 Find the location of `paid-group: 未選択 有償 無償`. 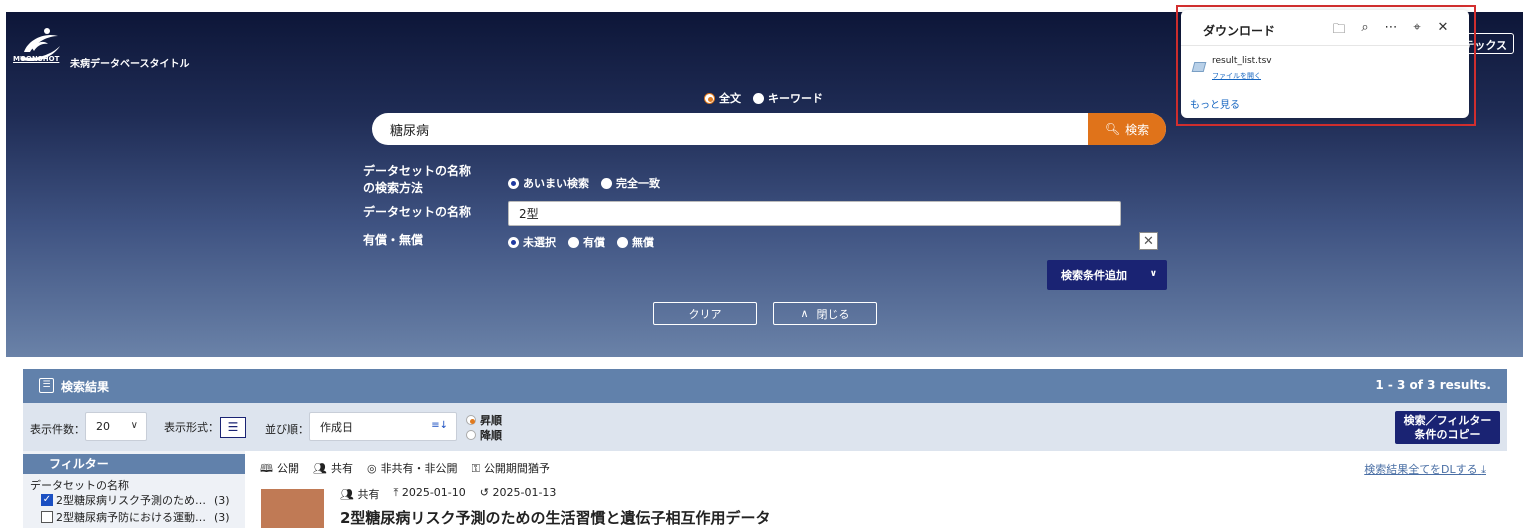

paid-group: 未選択 有償 無償 is located at coordinates (587, 242).